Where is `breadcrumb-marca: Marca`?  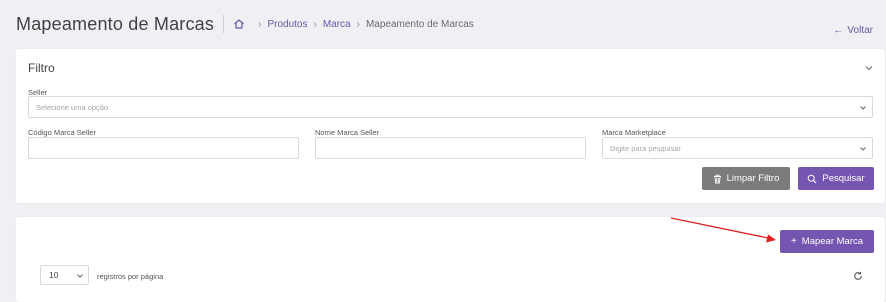
breadcrumb-marca: Marca is located at coordinates (337, 24).